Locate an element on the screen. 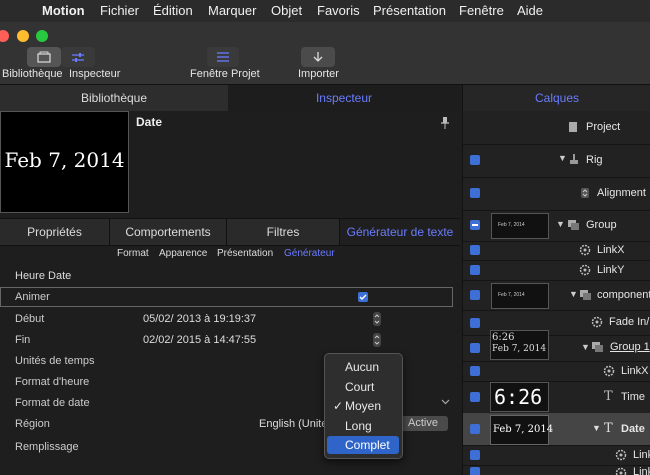 The height and width of the screenshot is (475, 650). group-icon is located at coordinates (573, 225).